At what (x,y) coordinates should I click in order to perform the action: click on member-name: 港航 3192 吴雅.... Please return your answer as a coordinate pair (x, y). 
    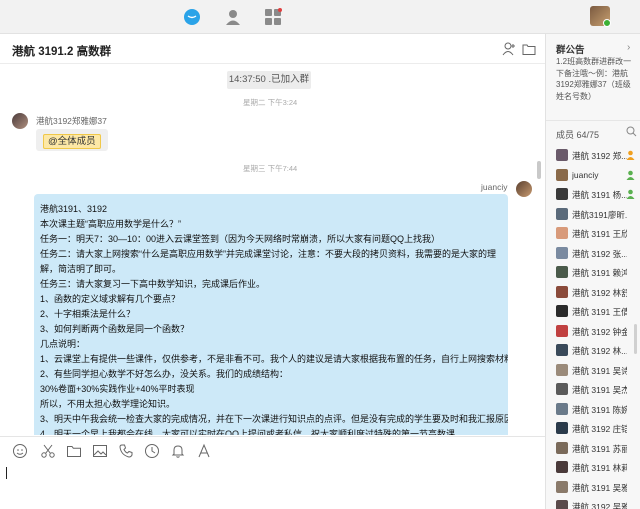
    Looking at the image, I should click on (599, 505).